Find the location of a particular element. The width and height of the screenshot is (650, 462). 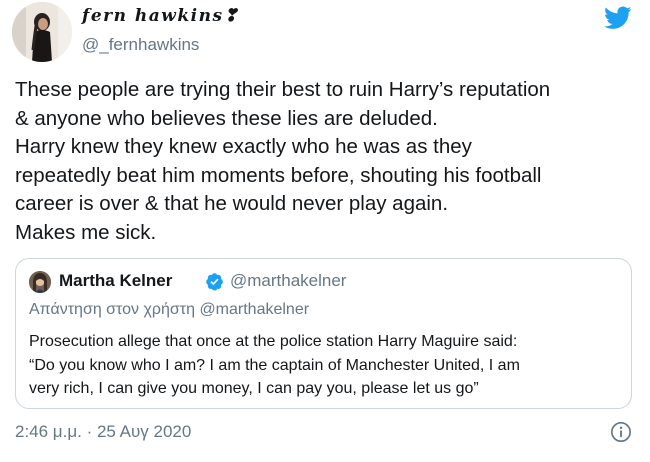

author-display-name: fern hawkins❣ is located at coordinates (160, 16).